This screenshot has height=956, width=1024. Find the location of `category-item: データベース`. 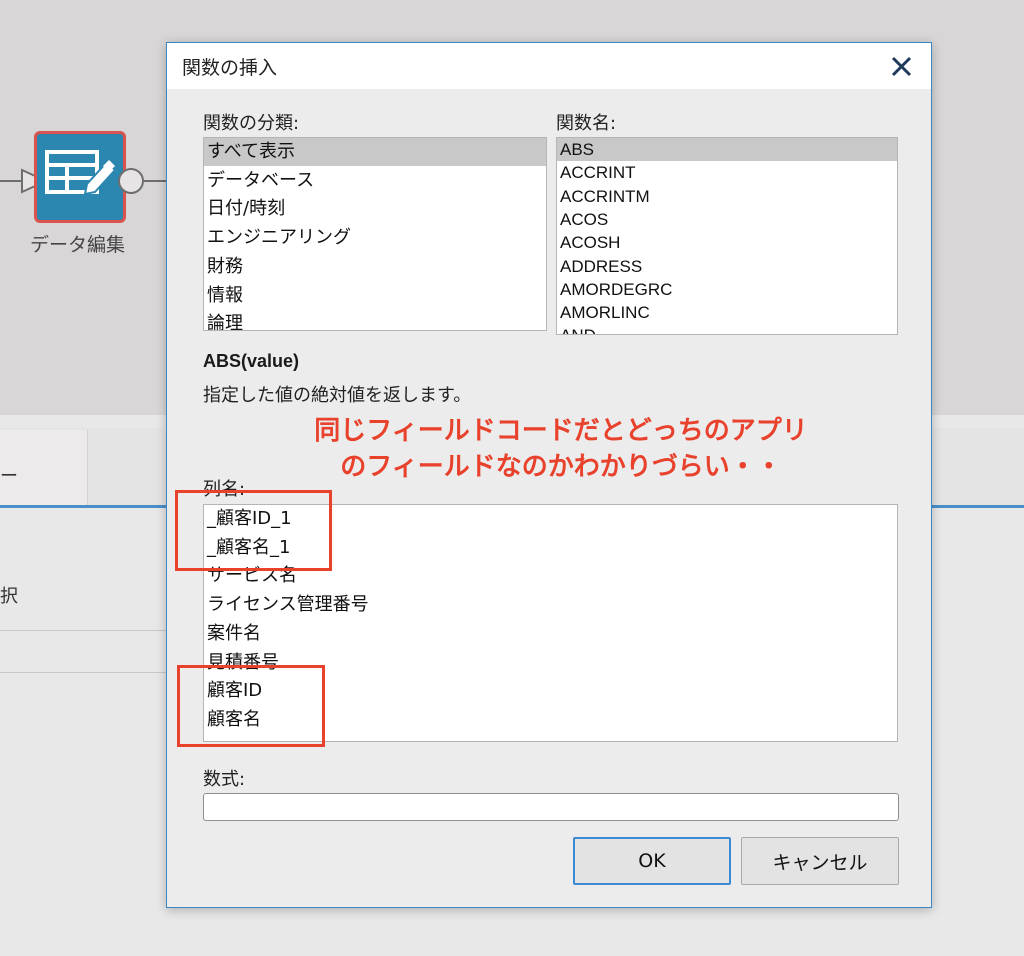

category-item: データベース is located at coordinates (375, 181).